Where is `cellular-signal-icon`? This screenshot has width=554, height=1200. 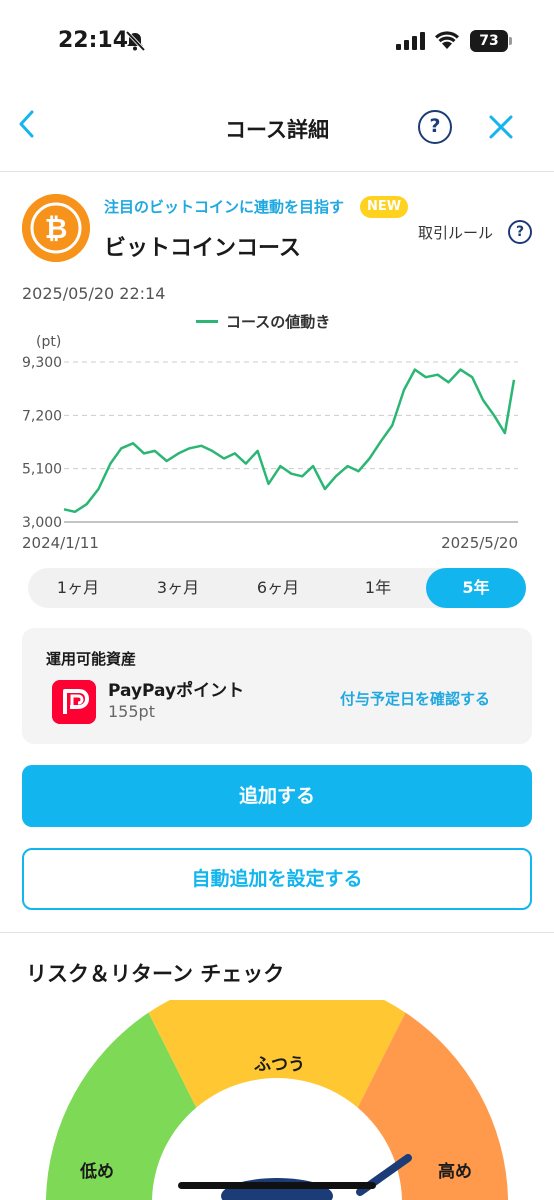
cellular-signal-icon is located at coordinates (410, 41).